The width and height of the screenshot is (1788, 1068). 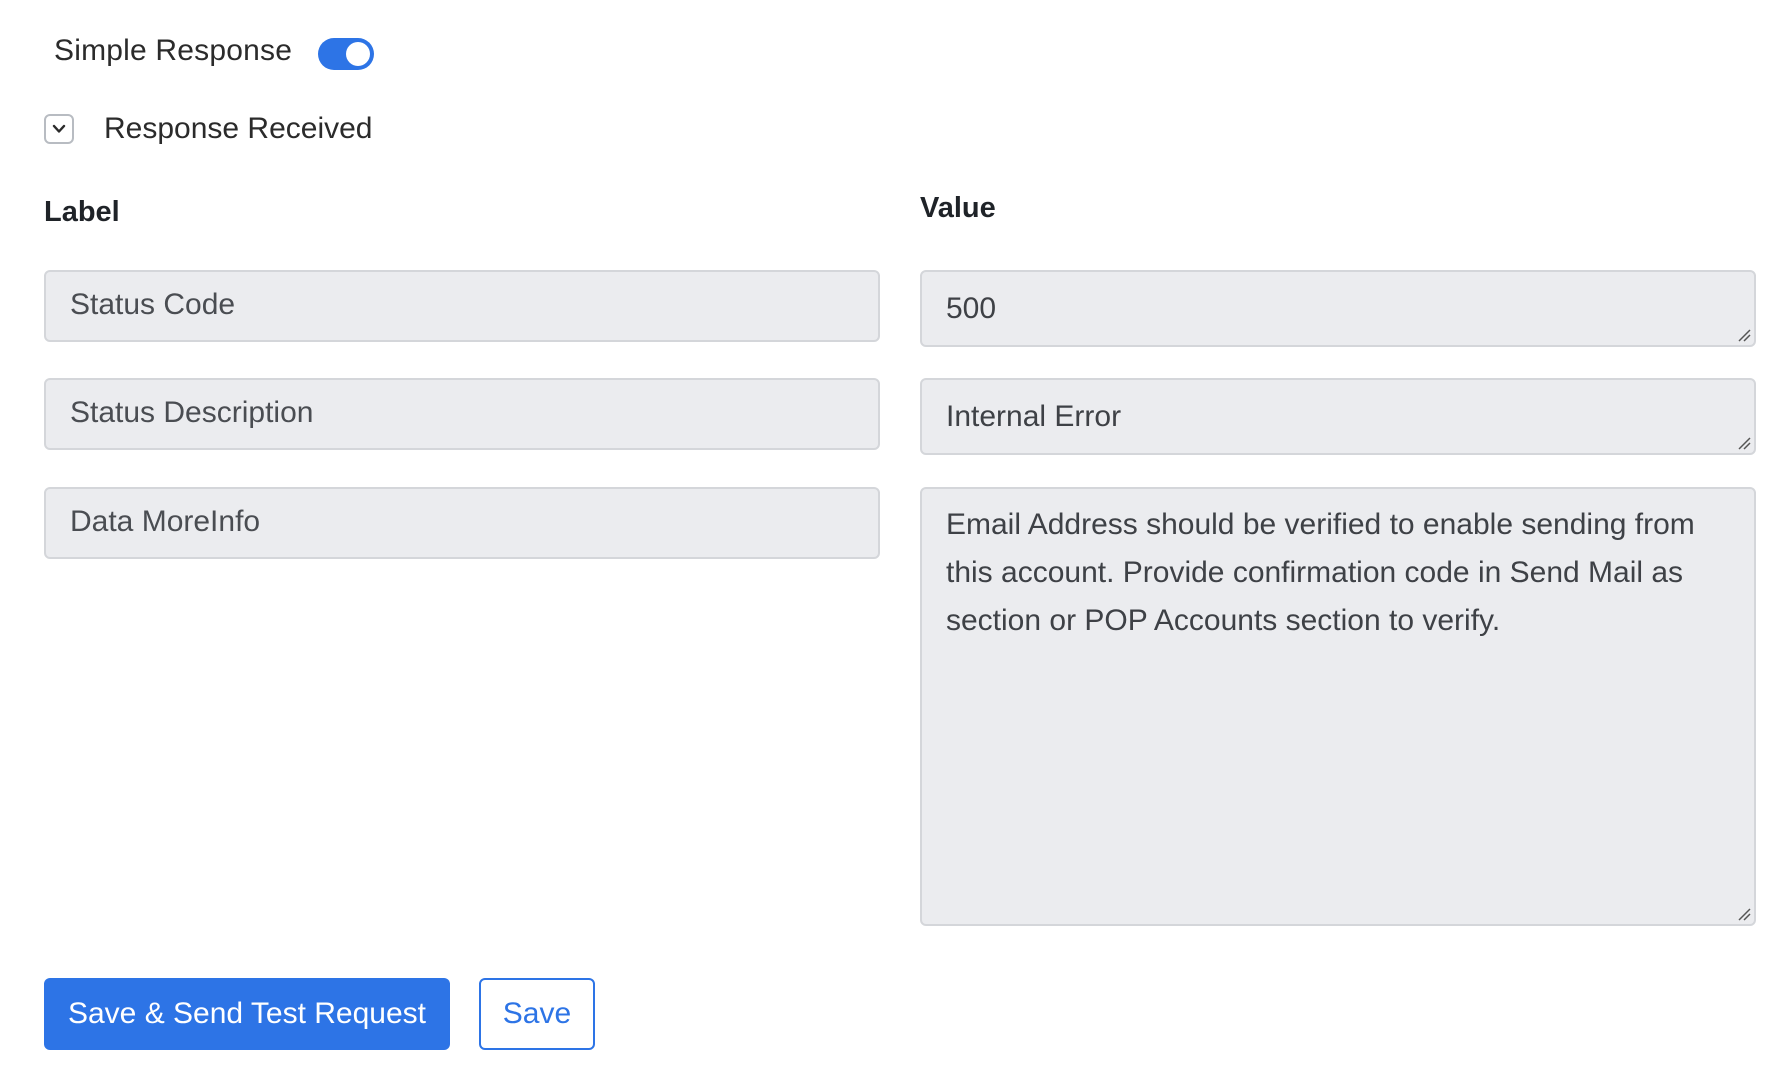 I want to click on chevron-down-icon, so click(x=59, y=128).